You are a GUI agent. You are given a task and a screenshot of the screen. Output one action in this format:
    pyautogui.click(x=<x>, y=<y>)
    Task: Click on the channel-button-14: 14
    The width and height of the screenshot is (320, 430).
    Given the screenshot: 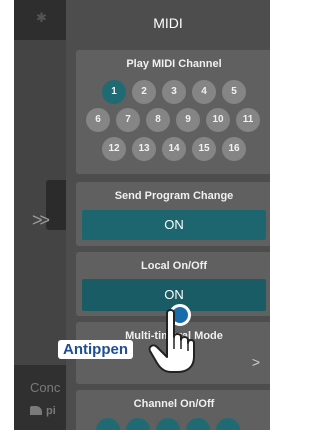 What is the action you would take?
    pyautogui.click(x=174, y=149)
    